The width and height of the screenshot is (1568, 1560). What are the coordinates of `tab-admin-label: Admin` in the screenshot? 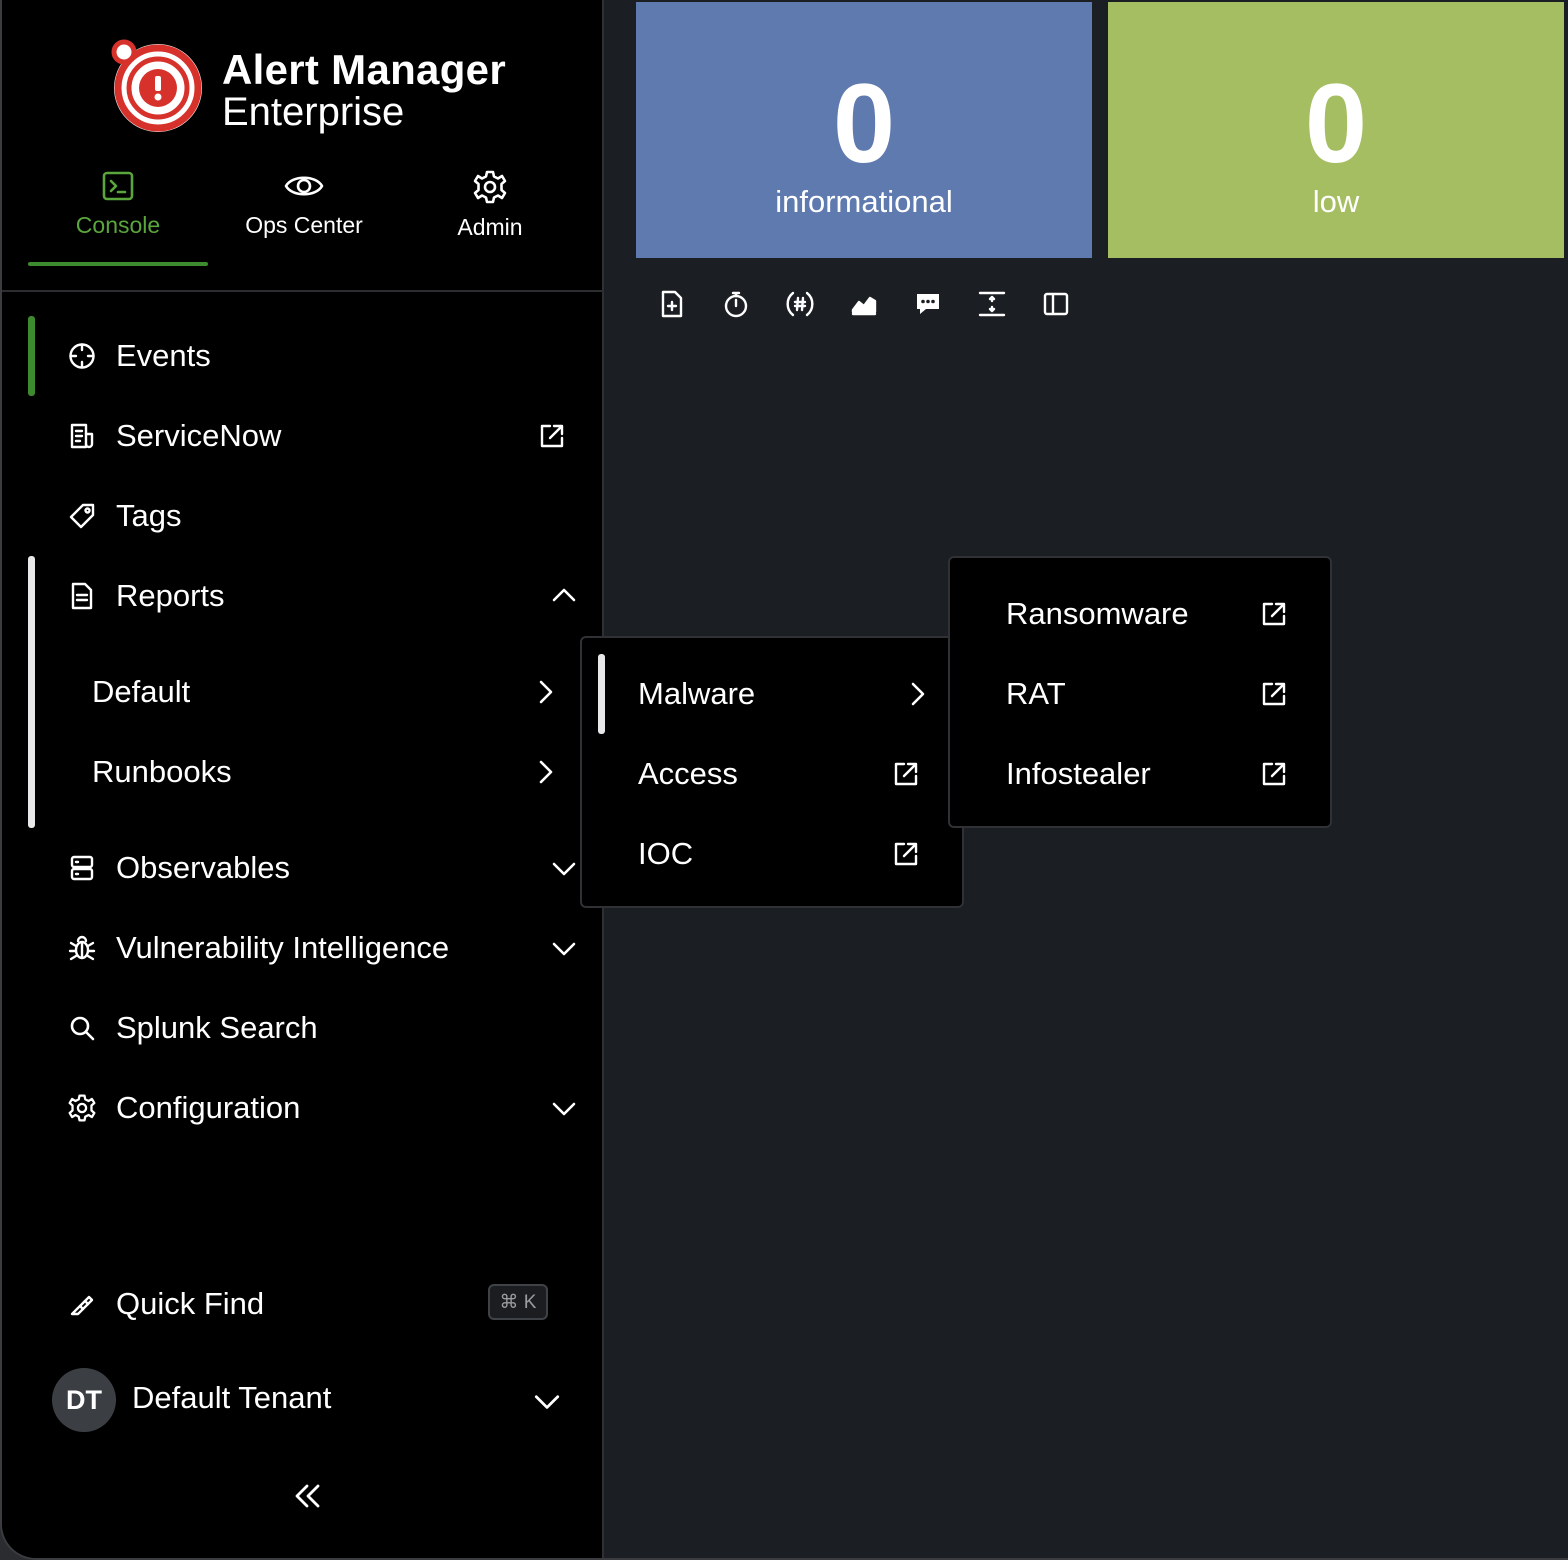 It's located at (490, 227).